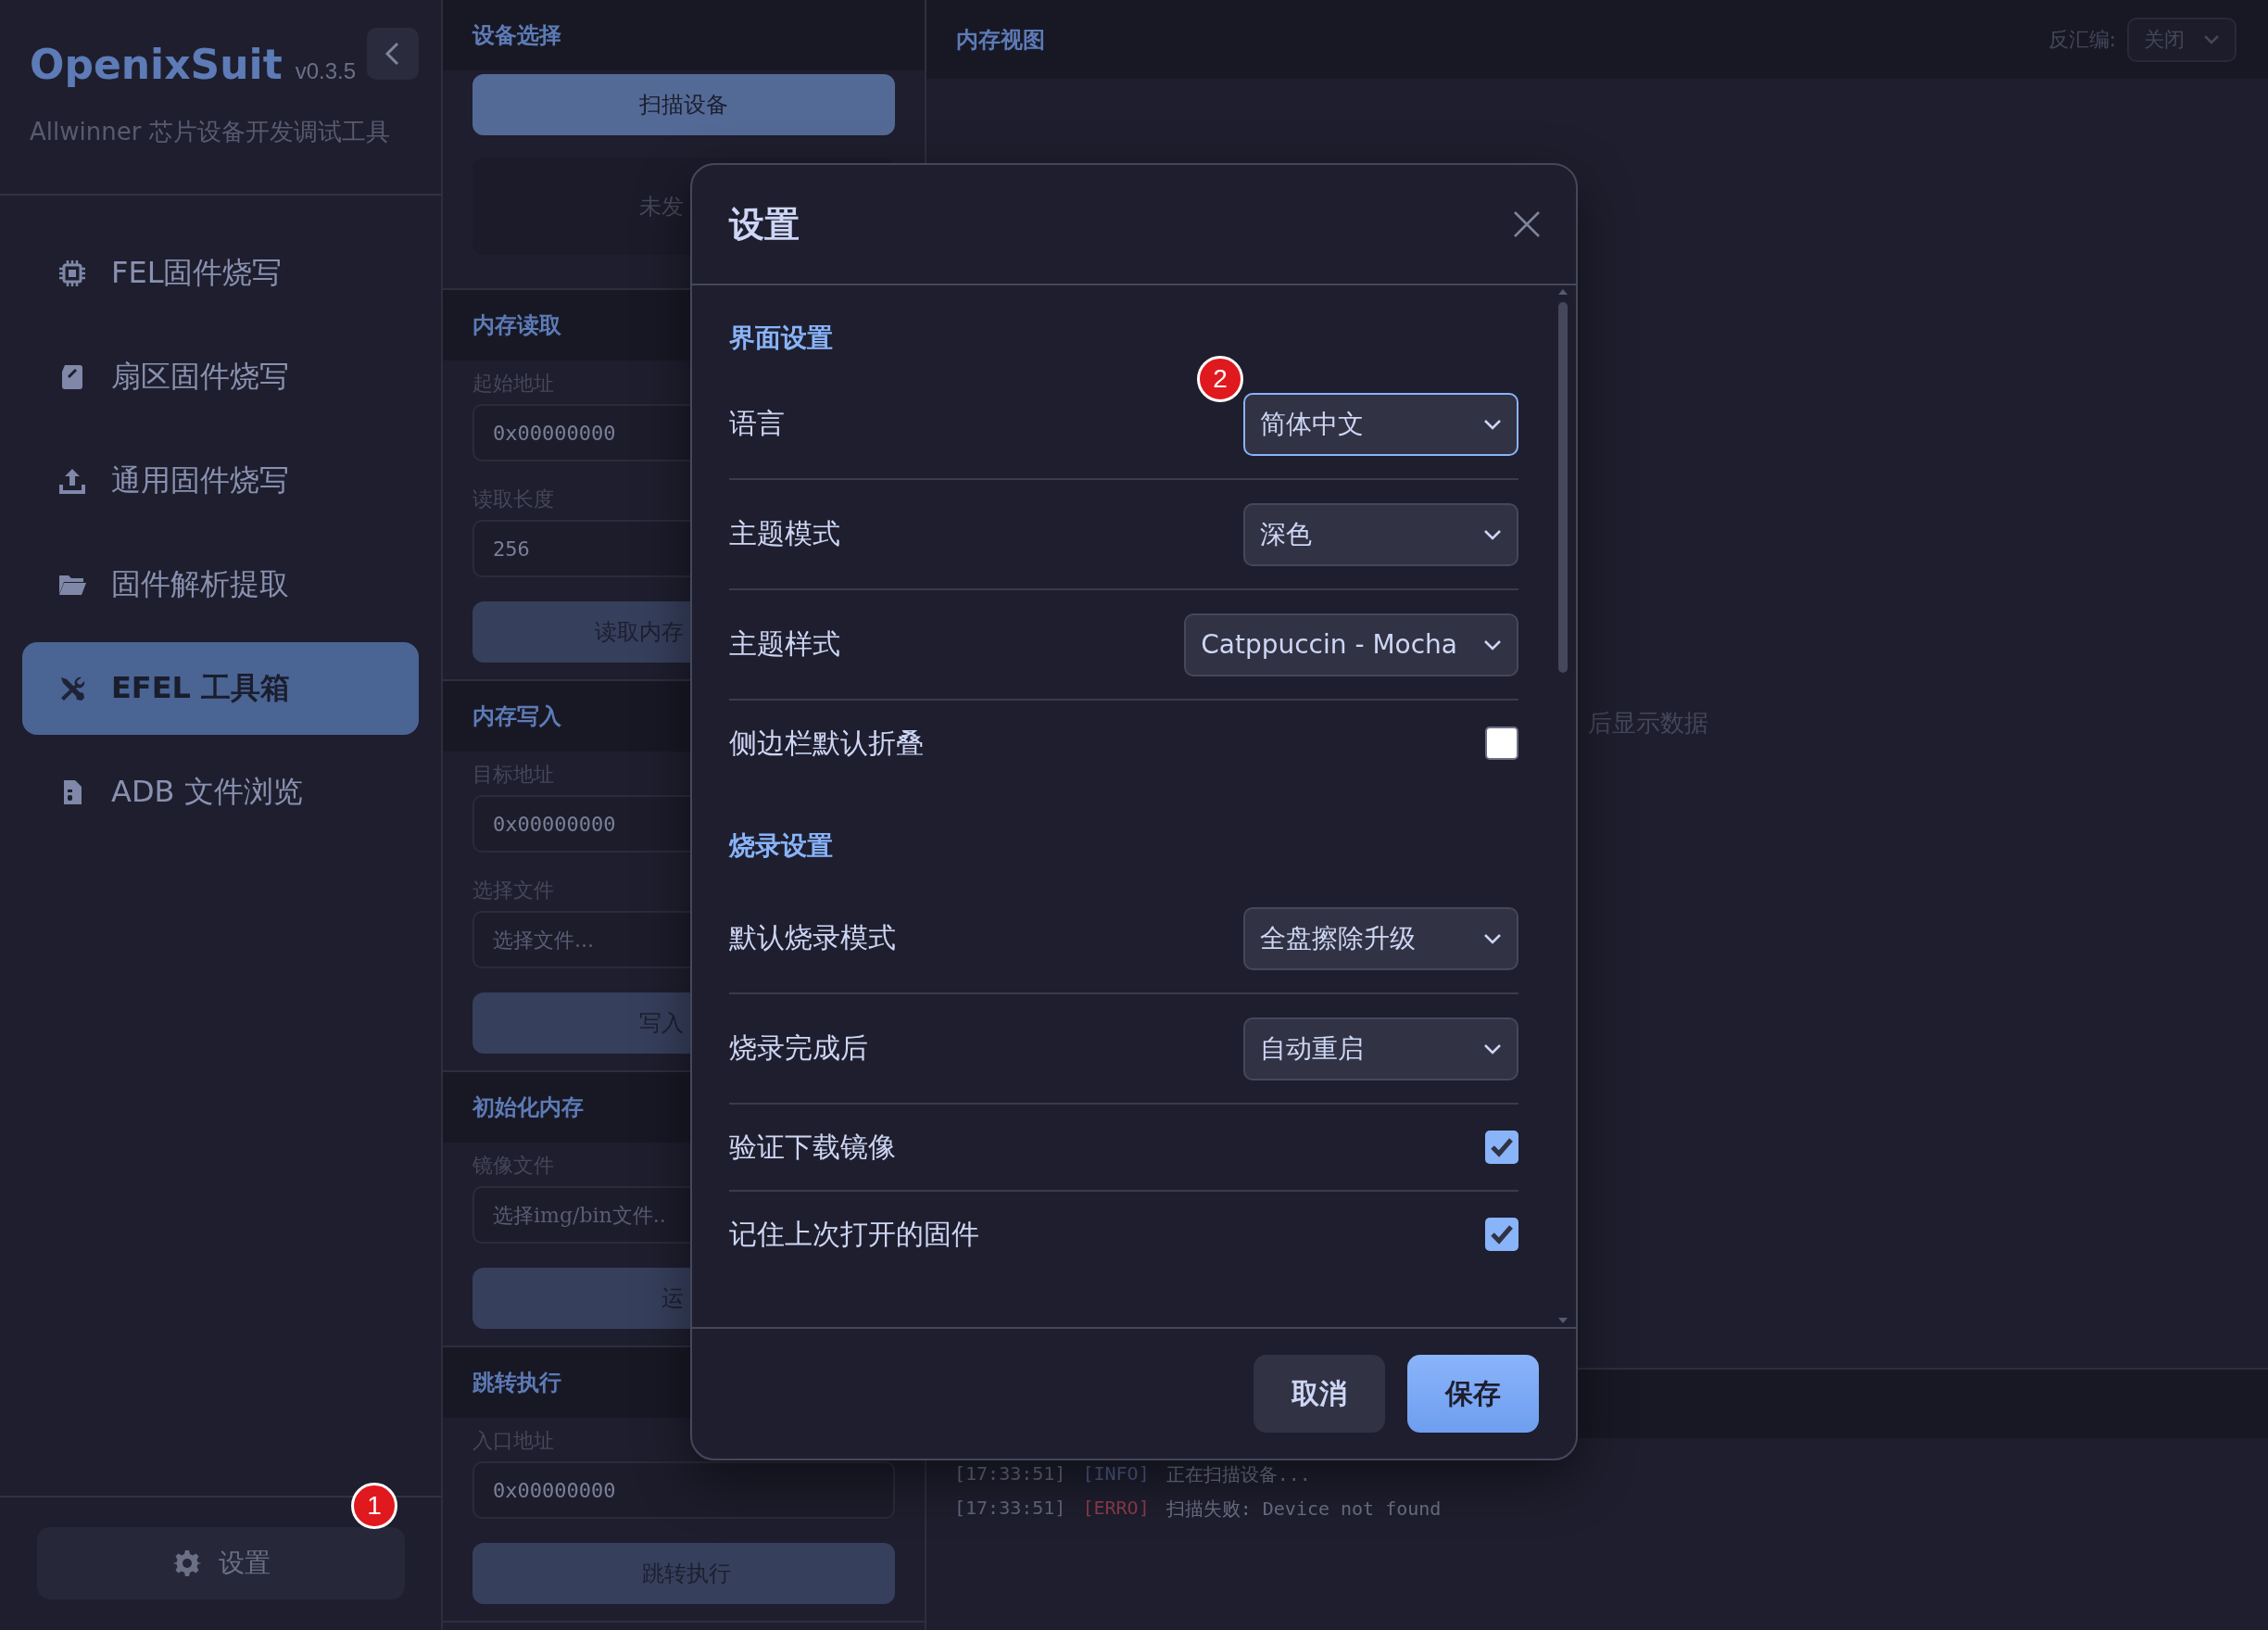 This screenshot has width=2268, height=1630. I want to click on scan-button: 扫描设备, so click(683, 104).